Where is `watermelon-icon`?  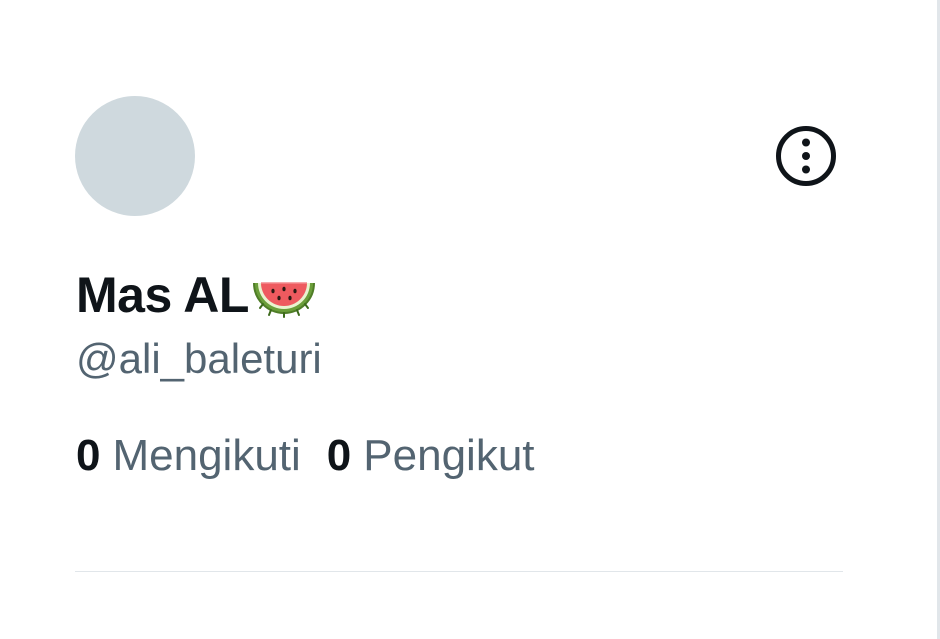 watermelon-icon is located at coordinates (283, 300).